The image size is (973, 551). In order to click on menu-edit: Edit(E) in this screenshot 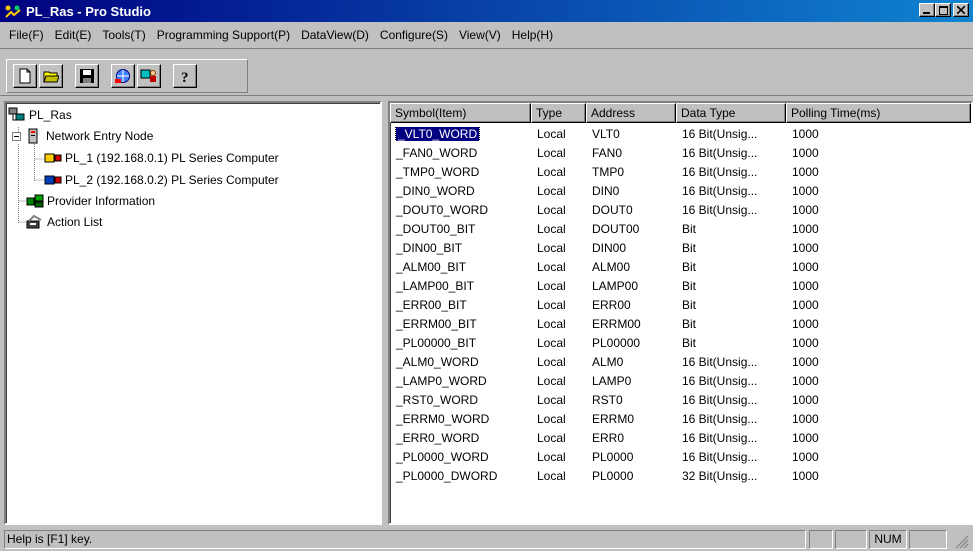, I will do `click(74, 35)`.